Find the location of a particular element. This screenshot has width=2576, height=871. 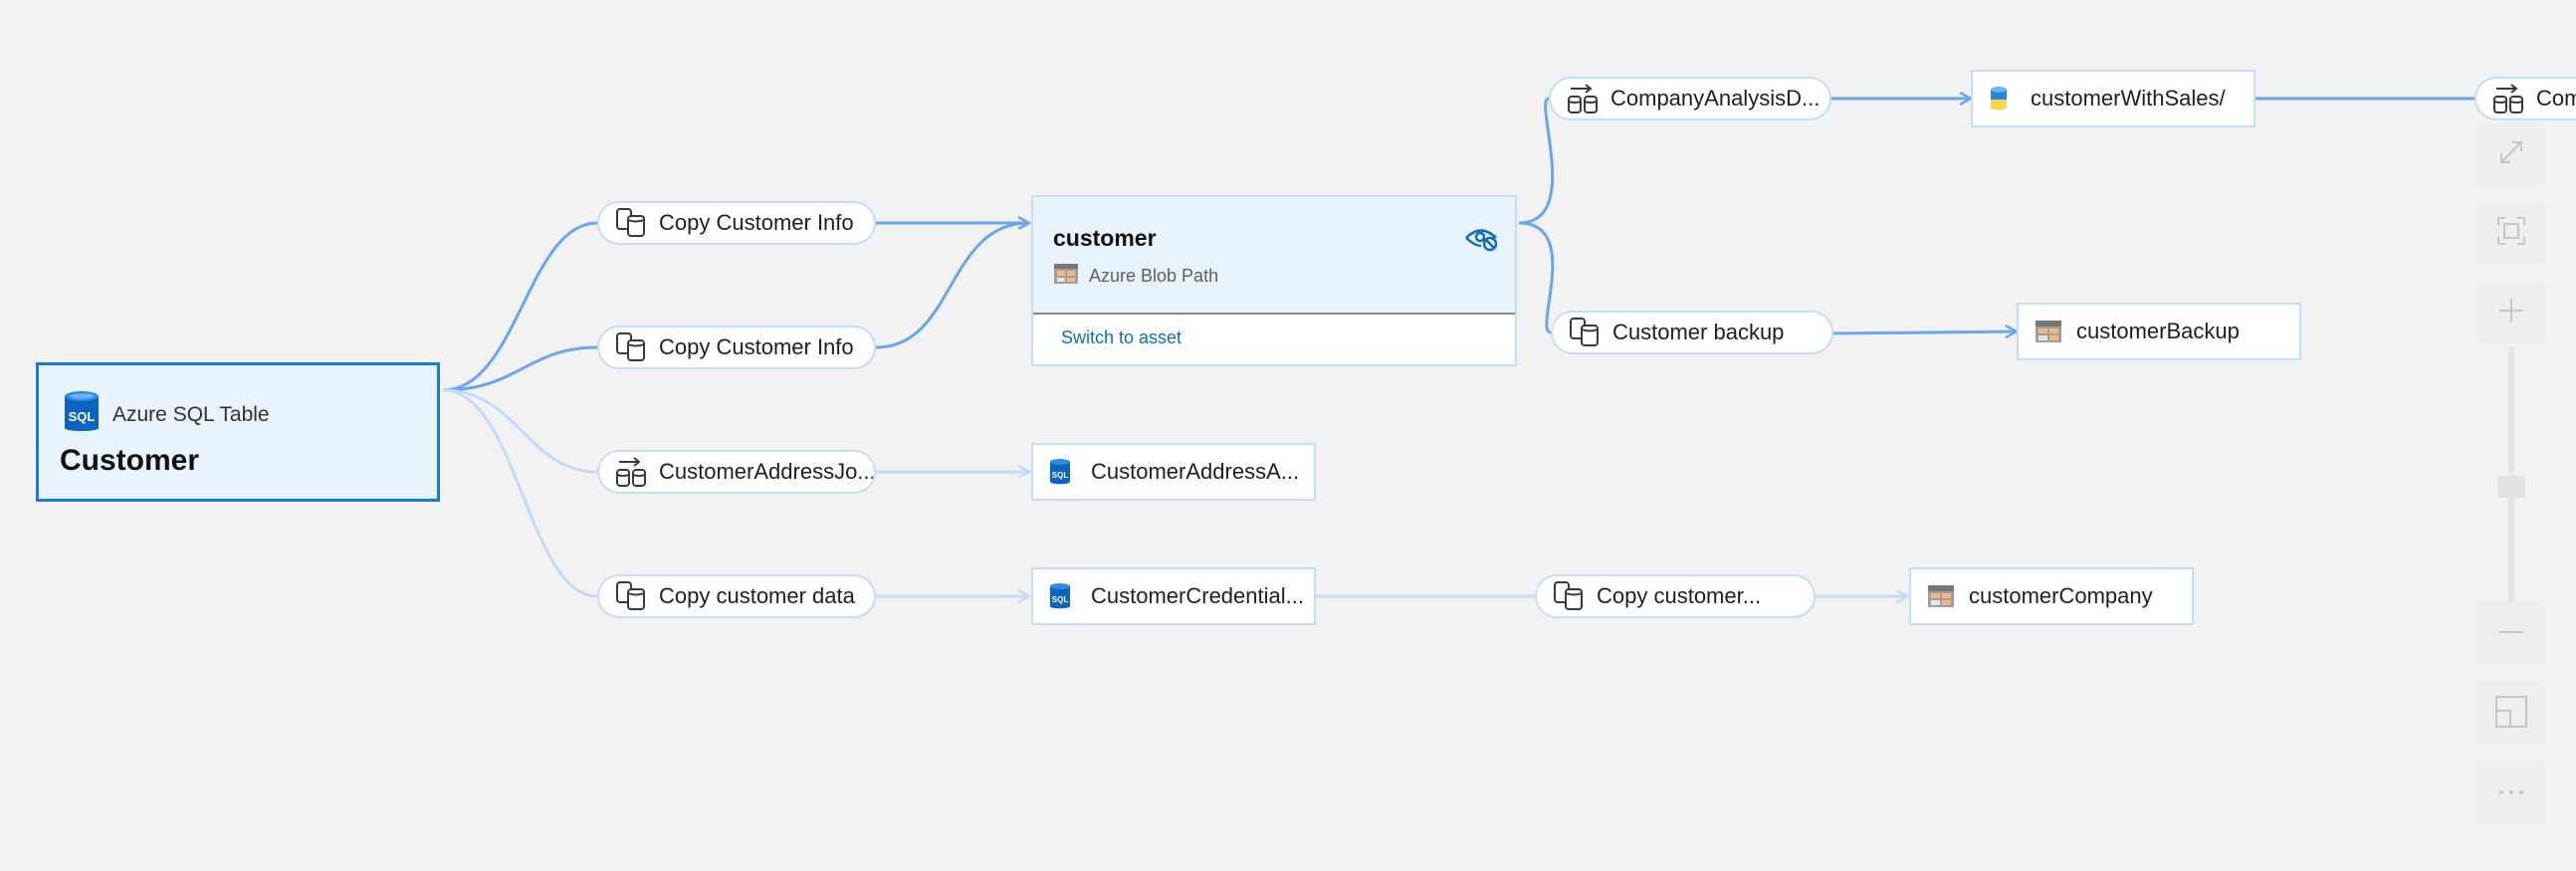

focused-asset-header: customer Azure Blob Path is located at coordinates (1274, 256).